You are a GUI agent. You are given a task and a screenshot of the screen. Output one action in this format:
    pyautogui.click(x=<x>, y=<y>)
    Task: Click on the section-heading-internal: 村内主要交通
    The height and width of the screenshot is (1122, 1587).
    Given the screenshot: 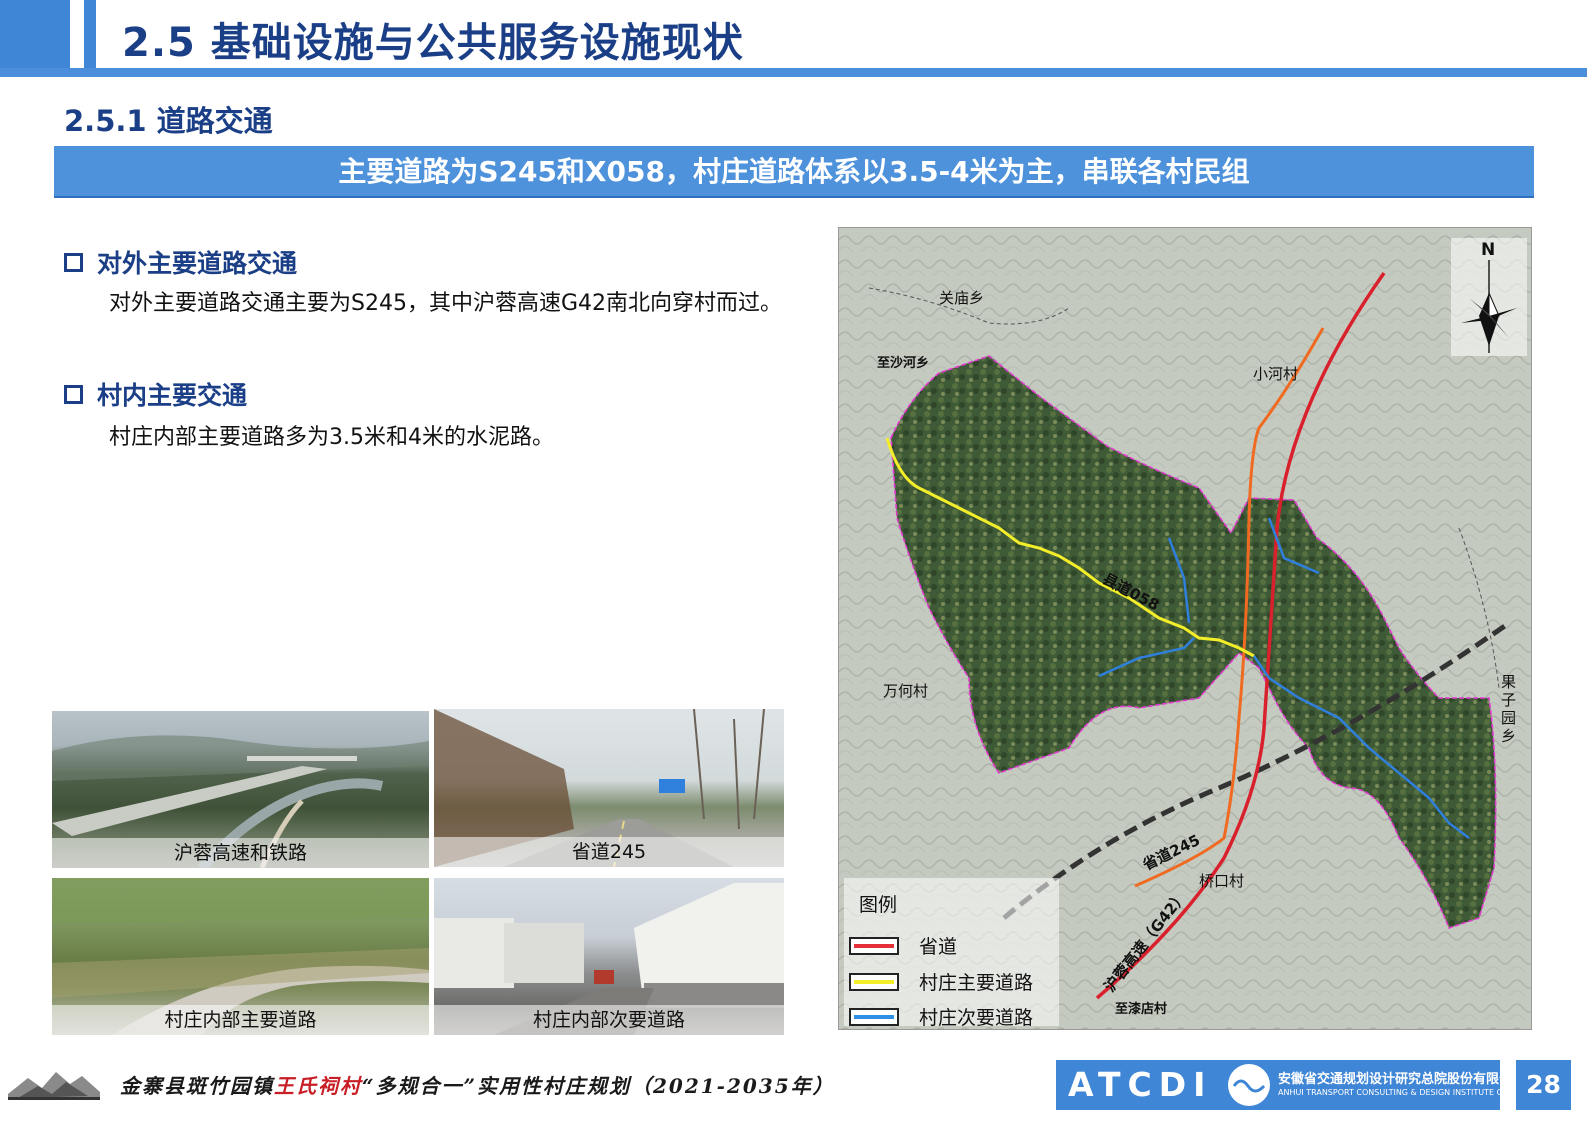 What is the action you would take?
    pyautogui.click(x=155, y=394)
    